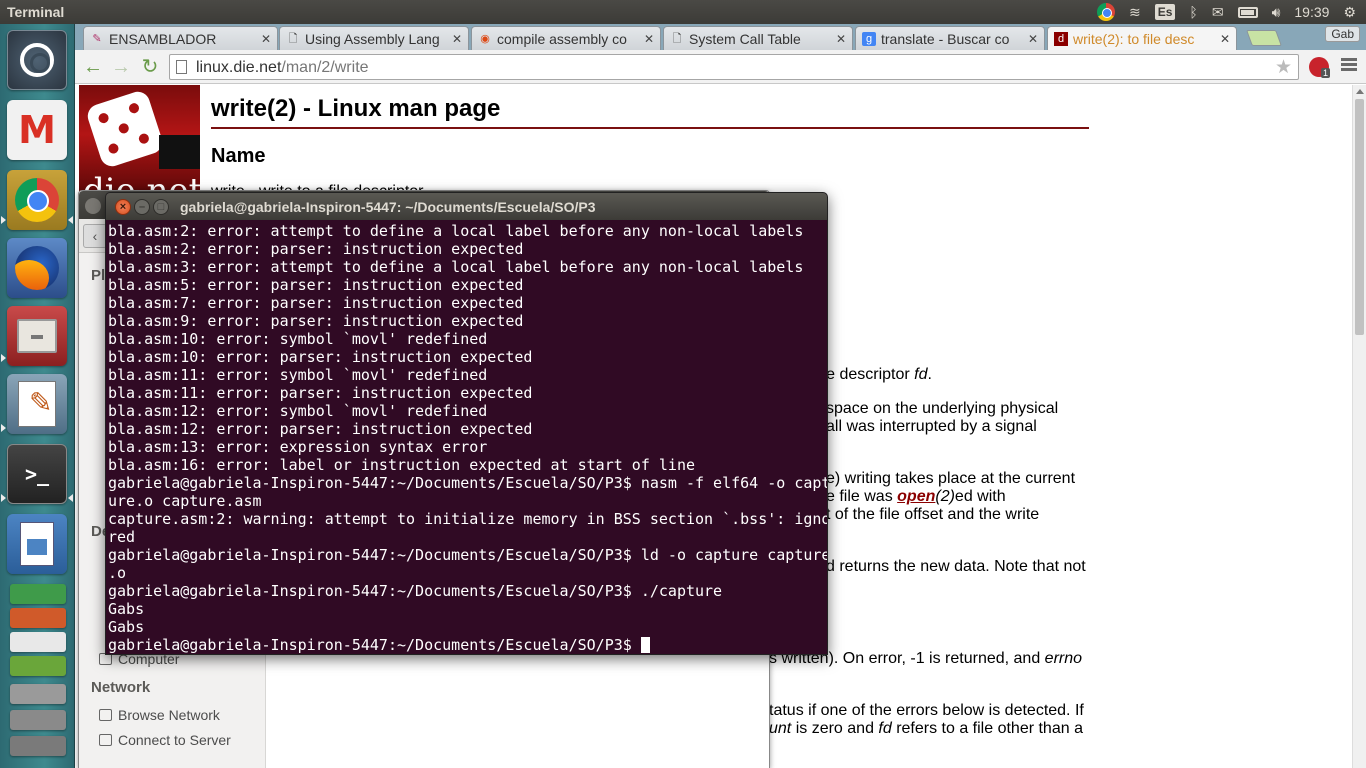 This screenshot has width=1366, height=768. I want to click on launcher-software-center, so click(38, 666).